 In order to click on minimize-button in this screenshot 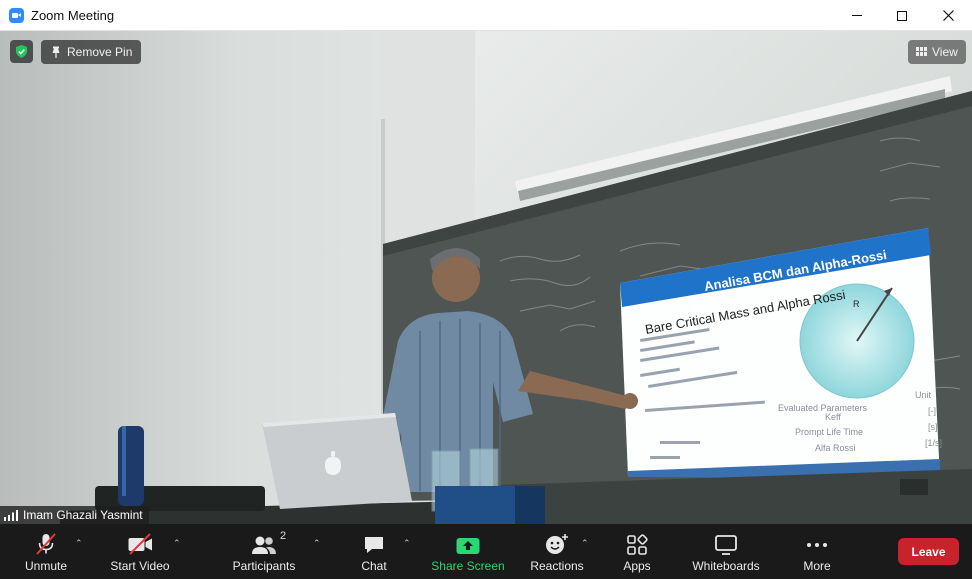, I will do `click(857, 15)`.